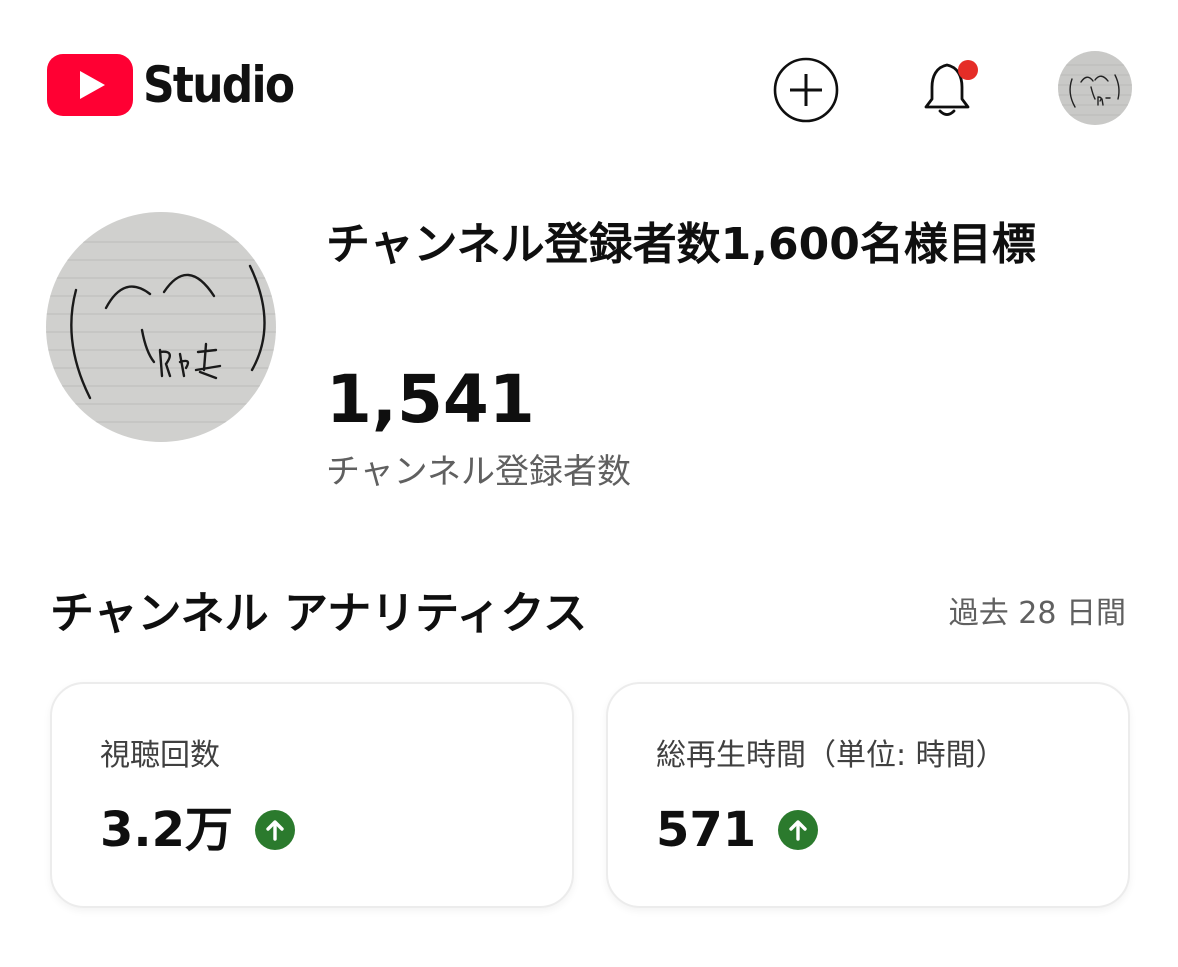 This screenshot has width=1178, height=967. I want to click on notification-bell-icon, so click(951, 88).